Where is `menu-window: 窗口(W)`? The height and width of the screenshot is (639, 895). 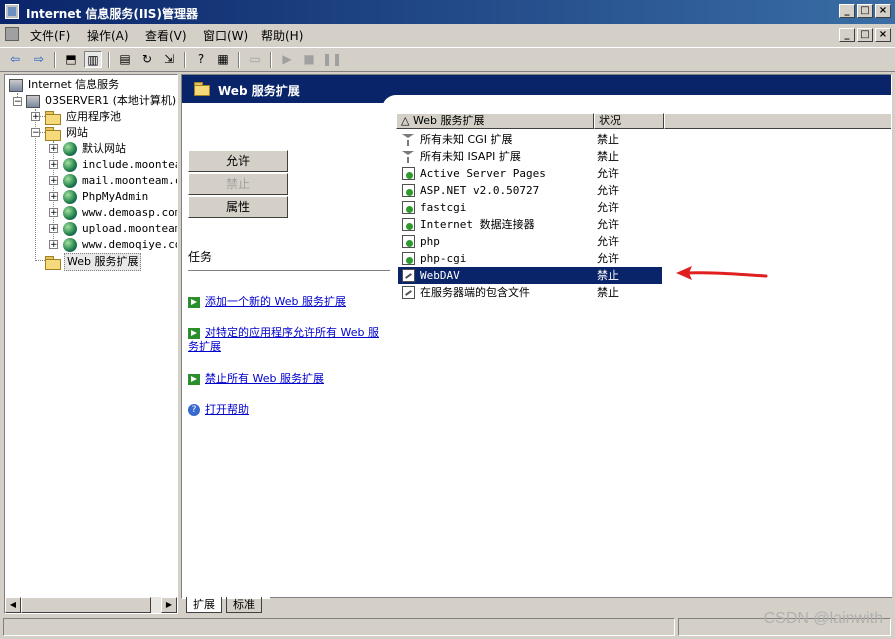 menu-window: 窗口(W) is located at coordinates (225, 35).